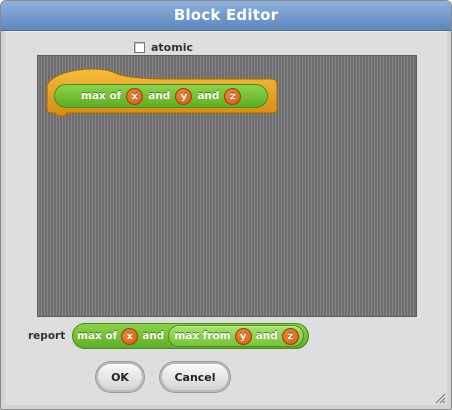  What do you see at coordinates (195, 377) in the screenshot?
I see `cancel-button: Cancel` at bounding box center [195, 377].